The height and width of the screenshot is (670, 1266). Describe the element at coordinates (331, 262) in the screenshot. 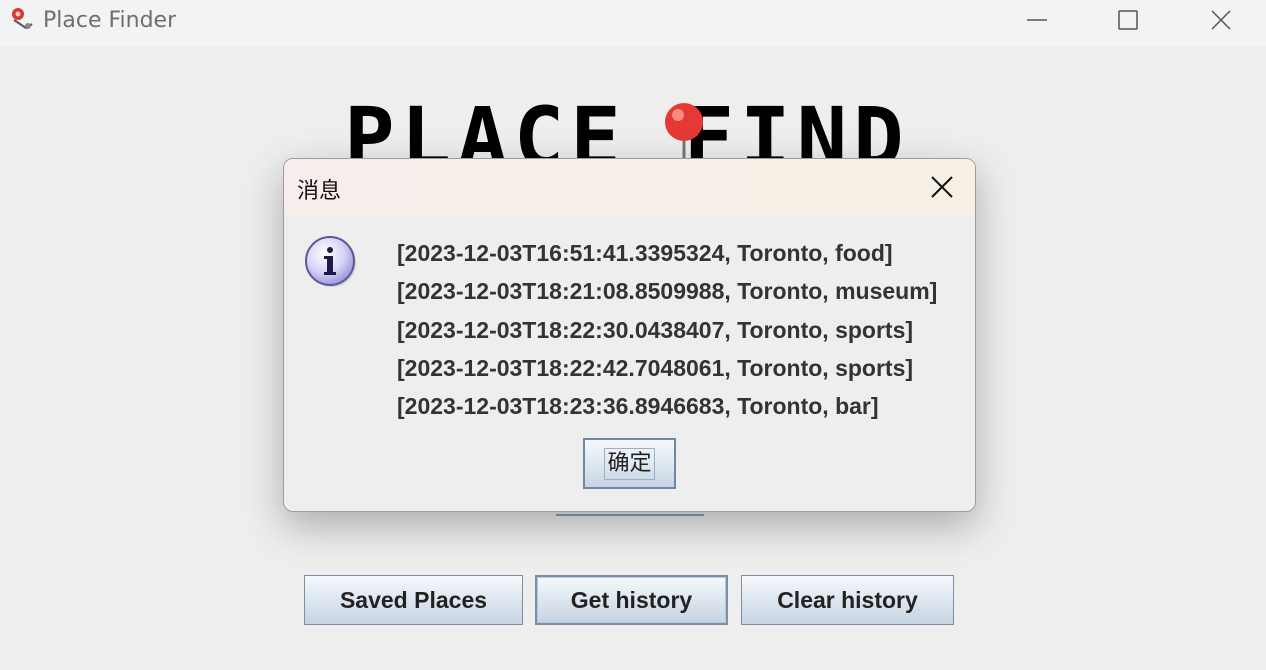

I see `info-icon` at that location.